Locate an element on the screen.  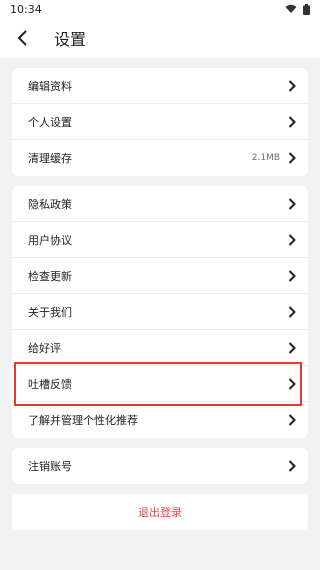
header: 设置 is located at coordinates (160, 38).